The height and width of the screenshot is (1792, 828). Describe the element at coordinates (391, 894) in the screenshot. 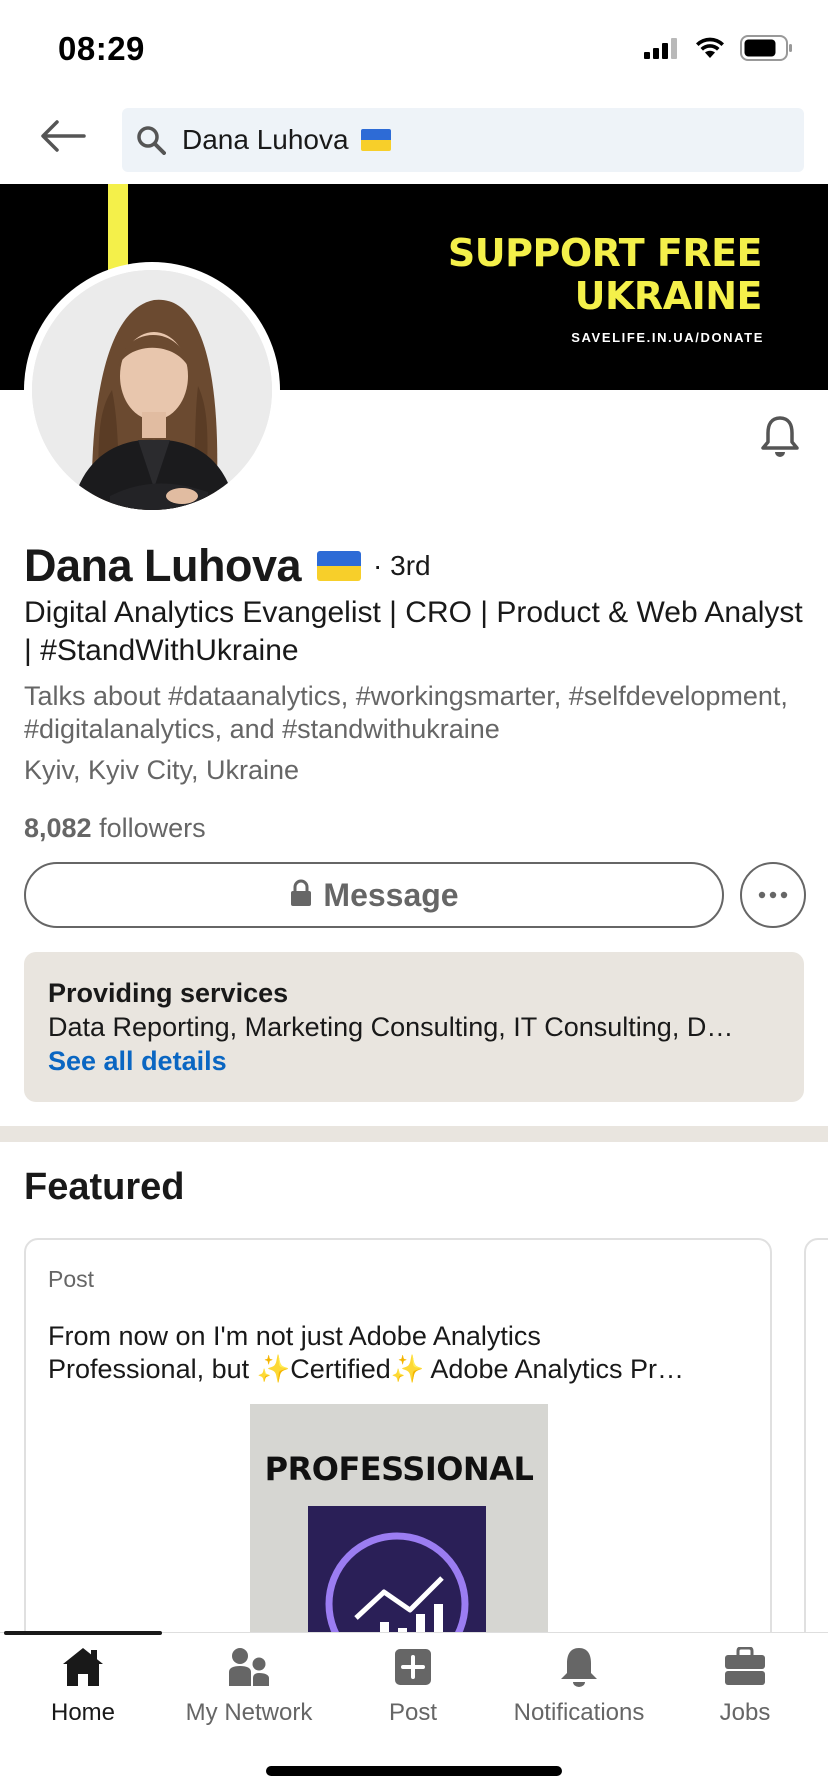

I see `message-label: Message` at that location.